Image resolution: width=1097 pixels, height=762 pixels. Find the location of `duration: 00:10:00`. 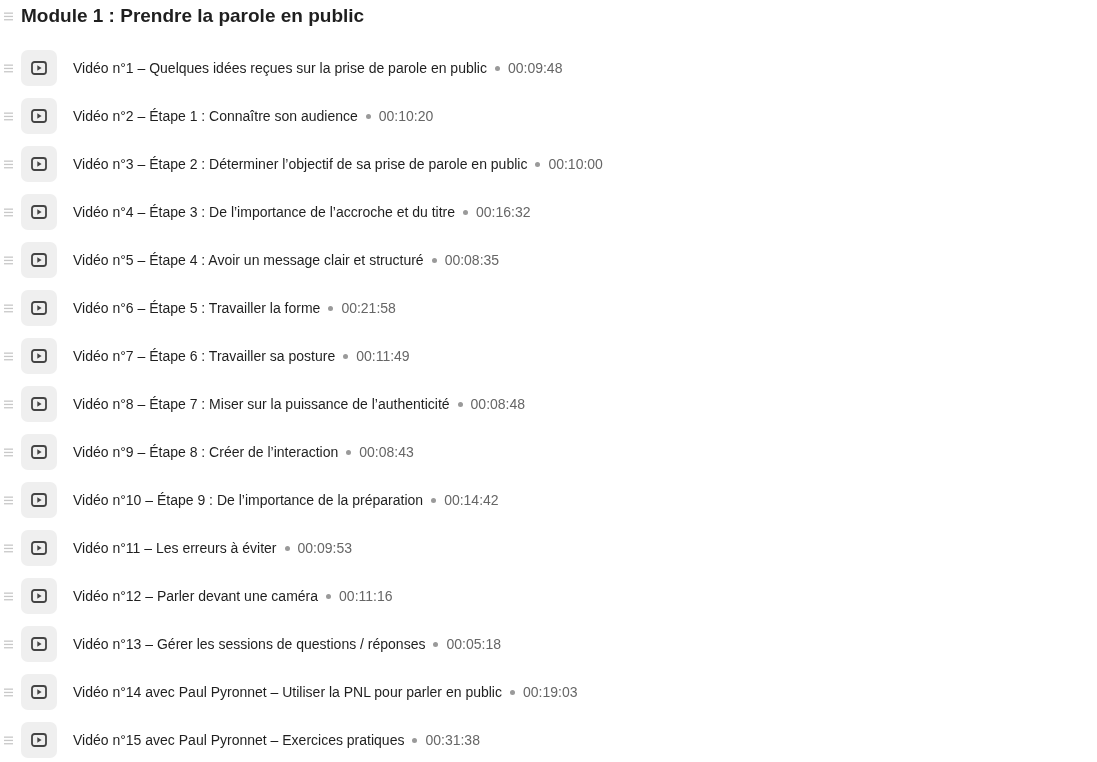

duration: 00:10:00 is located at coordinates (575, 164).